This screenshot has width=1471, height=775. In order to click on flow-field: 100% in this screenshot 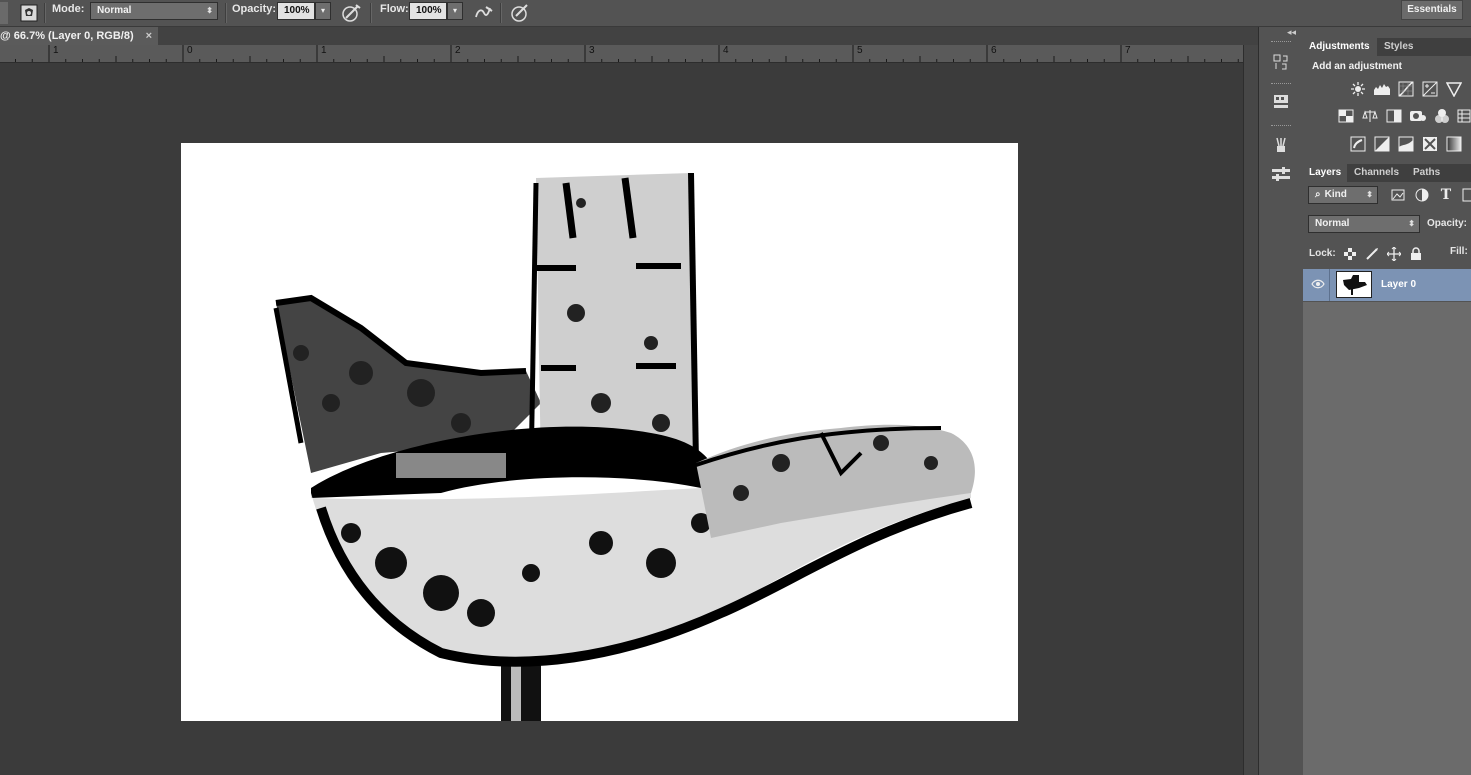, I will do `click(428, 11)`.